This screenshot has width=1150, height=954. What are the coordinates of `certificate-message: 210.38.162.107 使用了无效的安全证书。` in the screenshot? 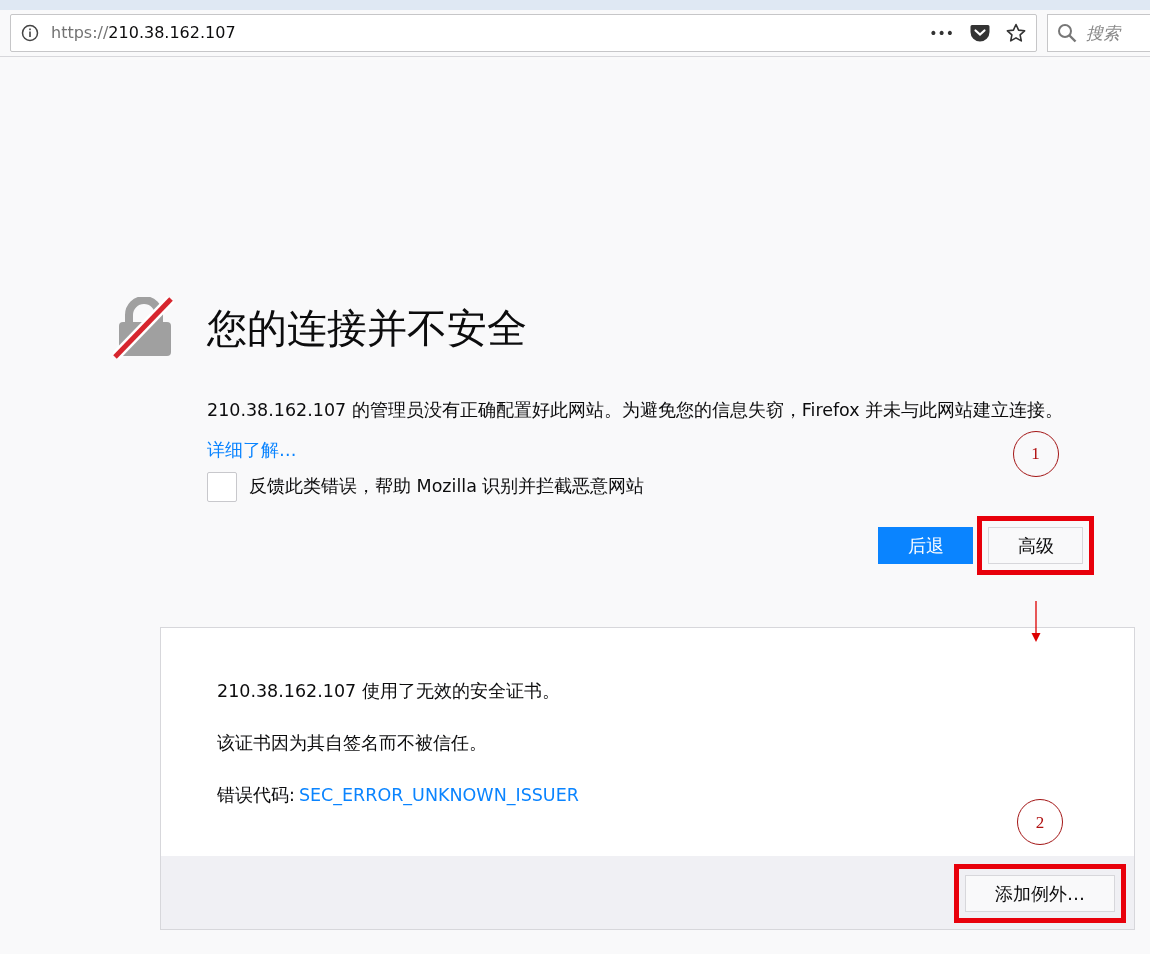 It's located at (389, 691).